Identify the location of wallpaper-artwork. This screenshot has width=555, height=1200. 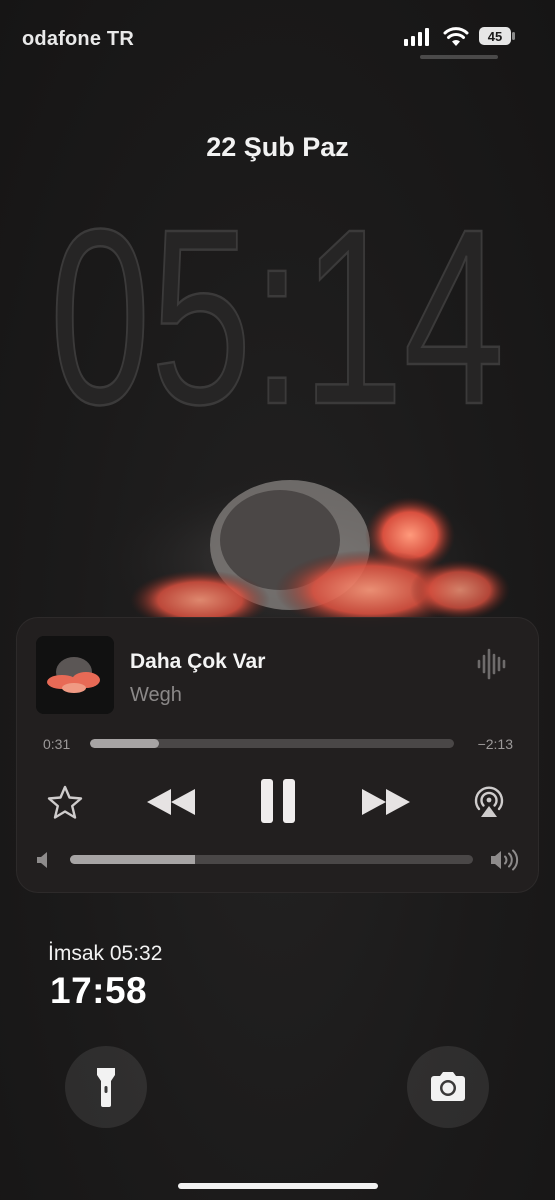
(300, 550).